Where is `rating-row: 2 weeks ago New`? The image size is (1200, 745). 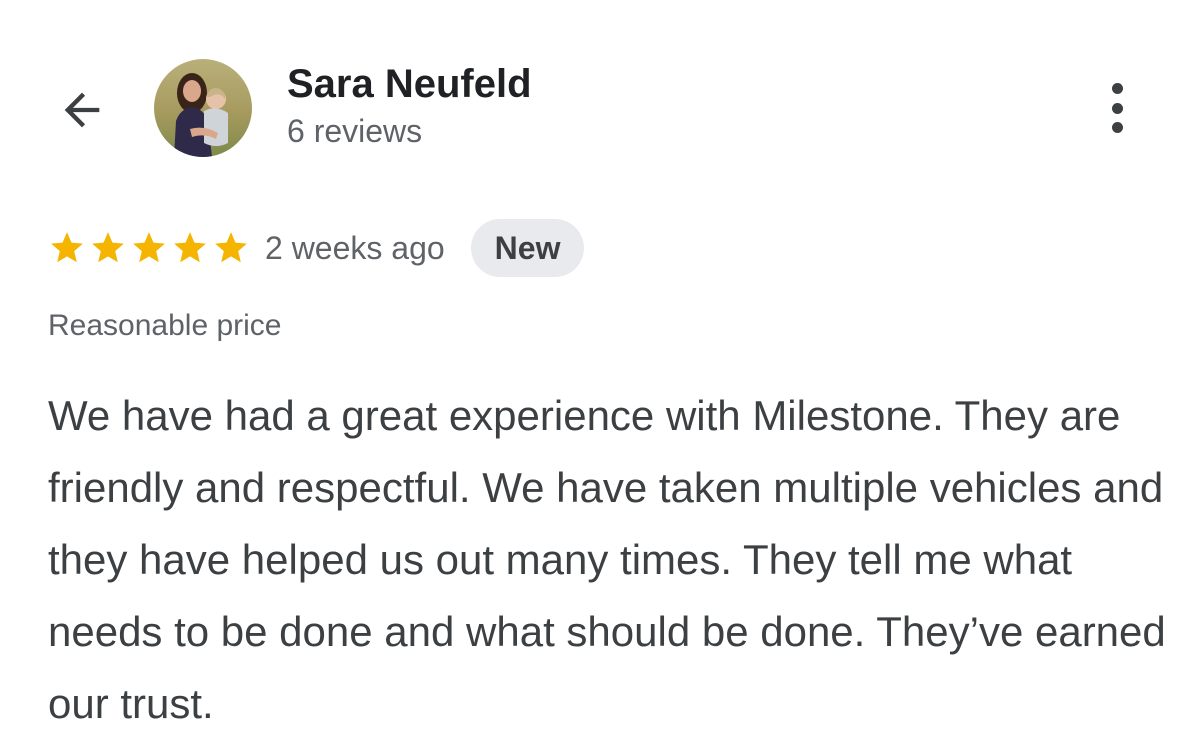
rating-row: 2 weeks ago New is located at coordinates (316, 248).